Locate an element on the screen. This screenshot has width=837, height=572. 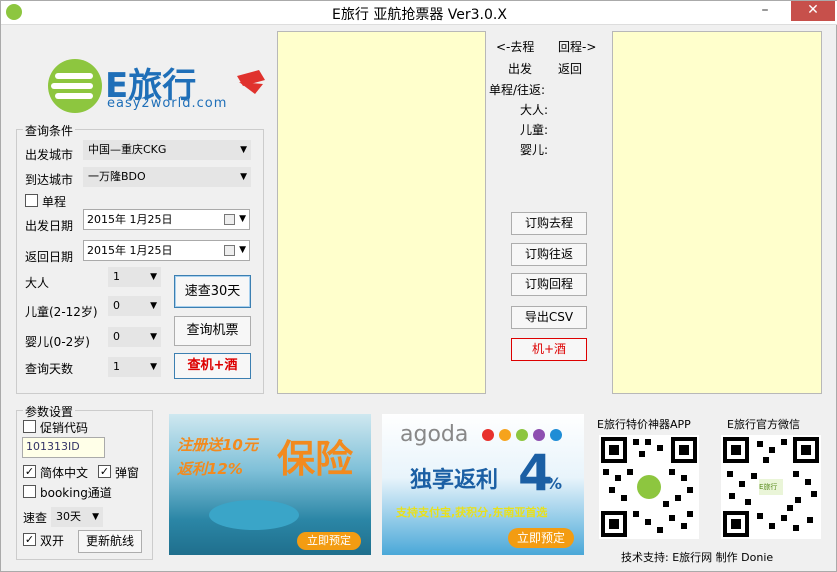
dual-open-label: 双开 is located at coordinates (52, 541).